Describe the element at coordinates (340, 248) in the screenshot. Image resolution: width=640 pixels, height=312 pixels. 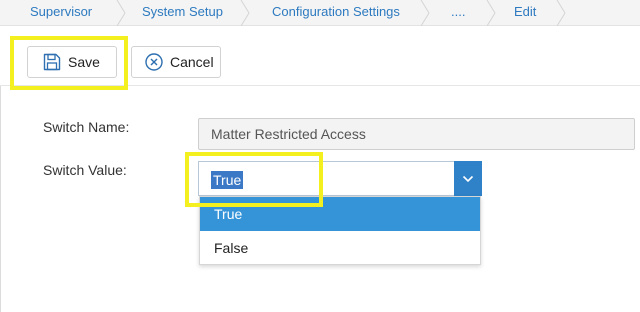
I see `option-false: False` at that location.